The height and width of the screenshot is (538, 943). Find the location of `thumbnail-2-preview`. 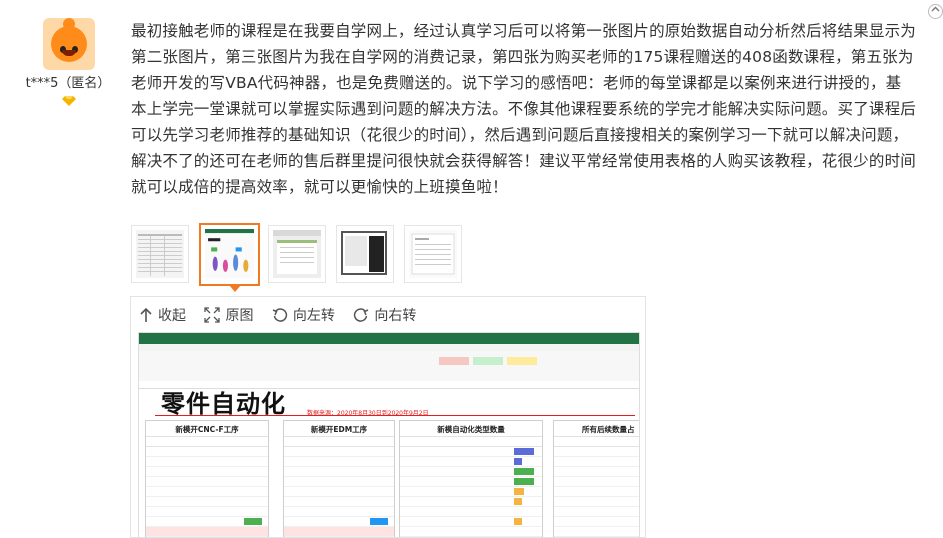

thumbnail-2-preview is located at coordinates (229, 253).